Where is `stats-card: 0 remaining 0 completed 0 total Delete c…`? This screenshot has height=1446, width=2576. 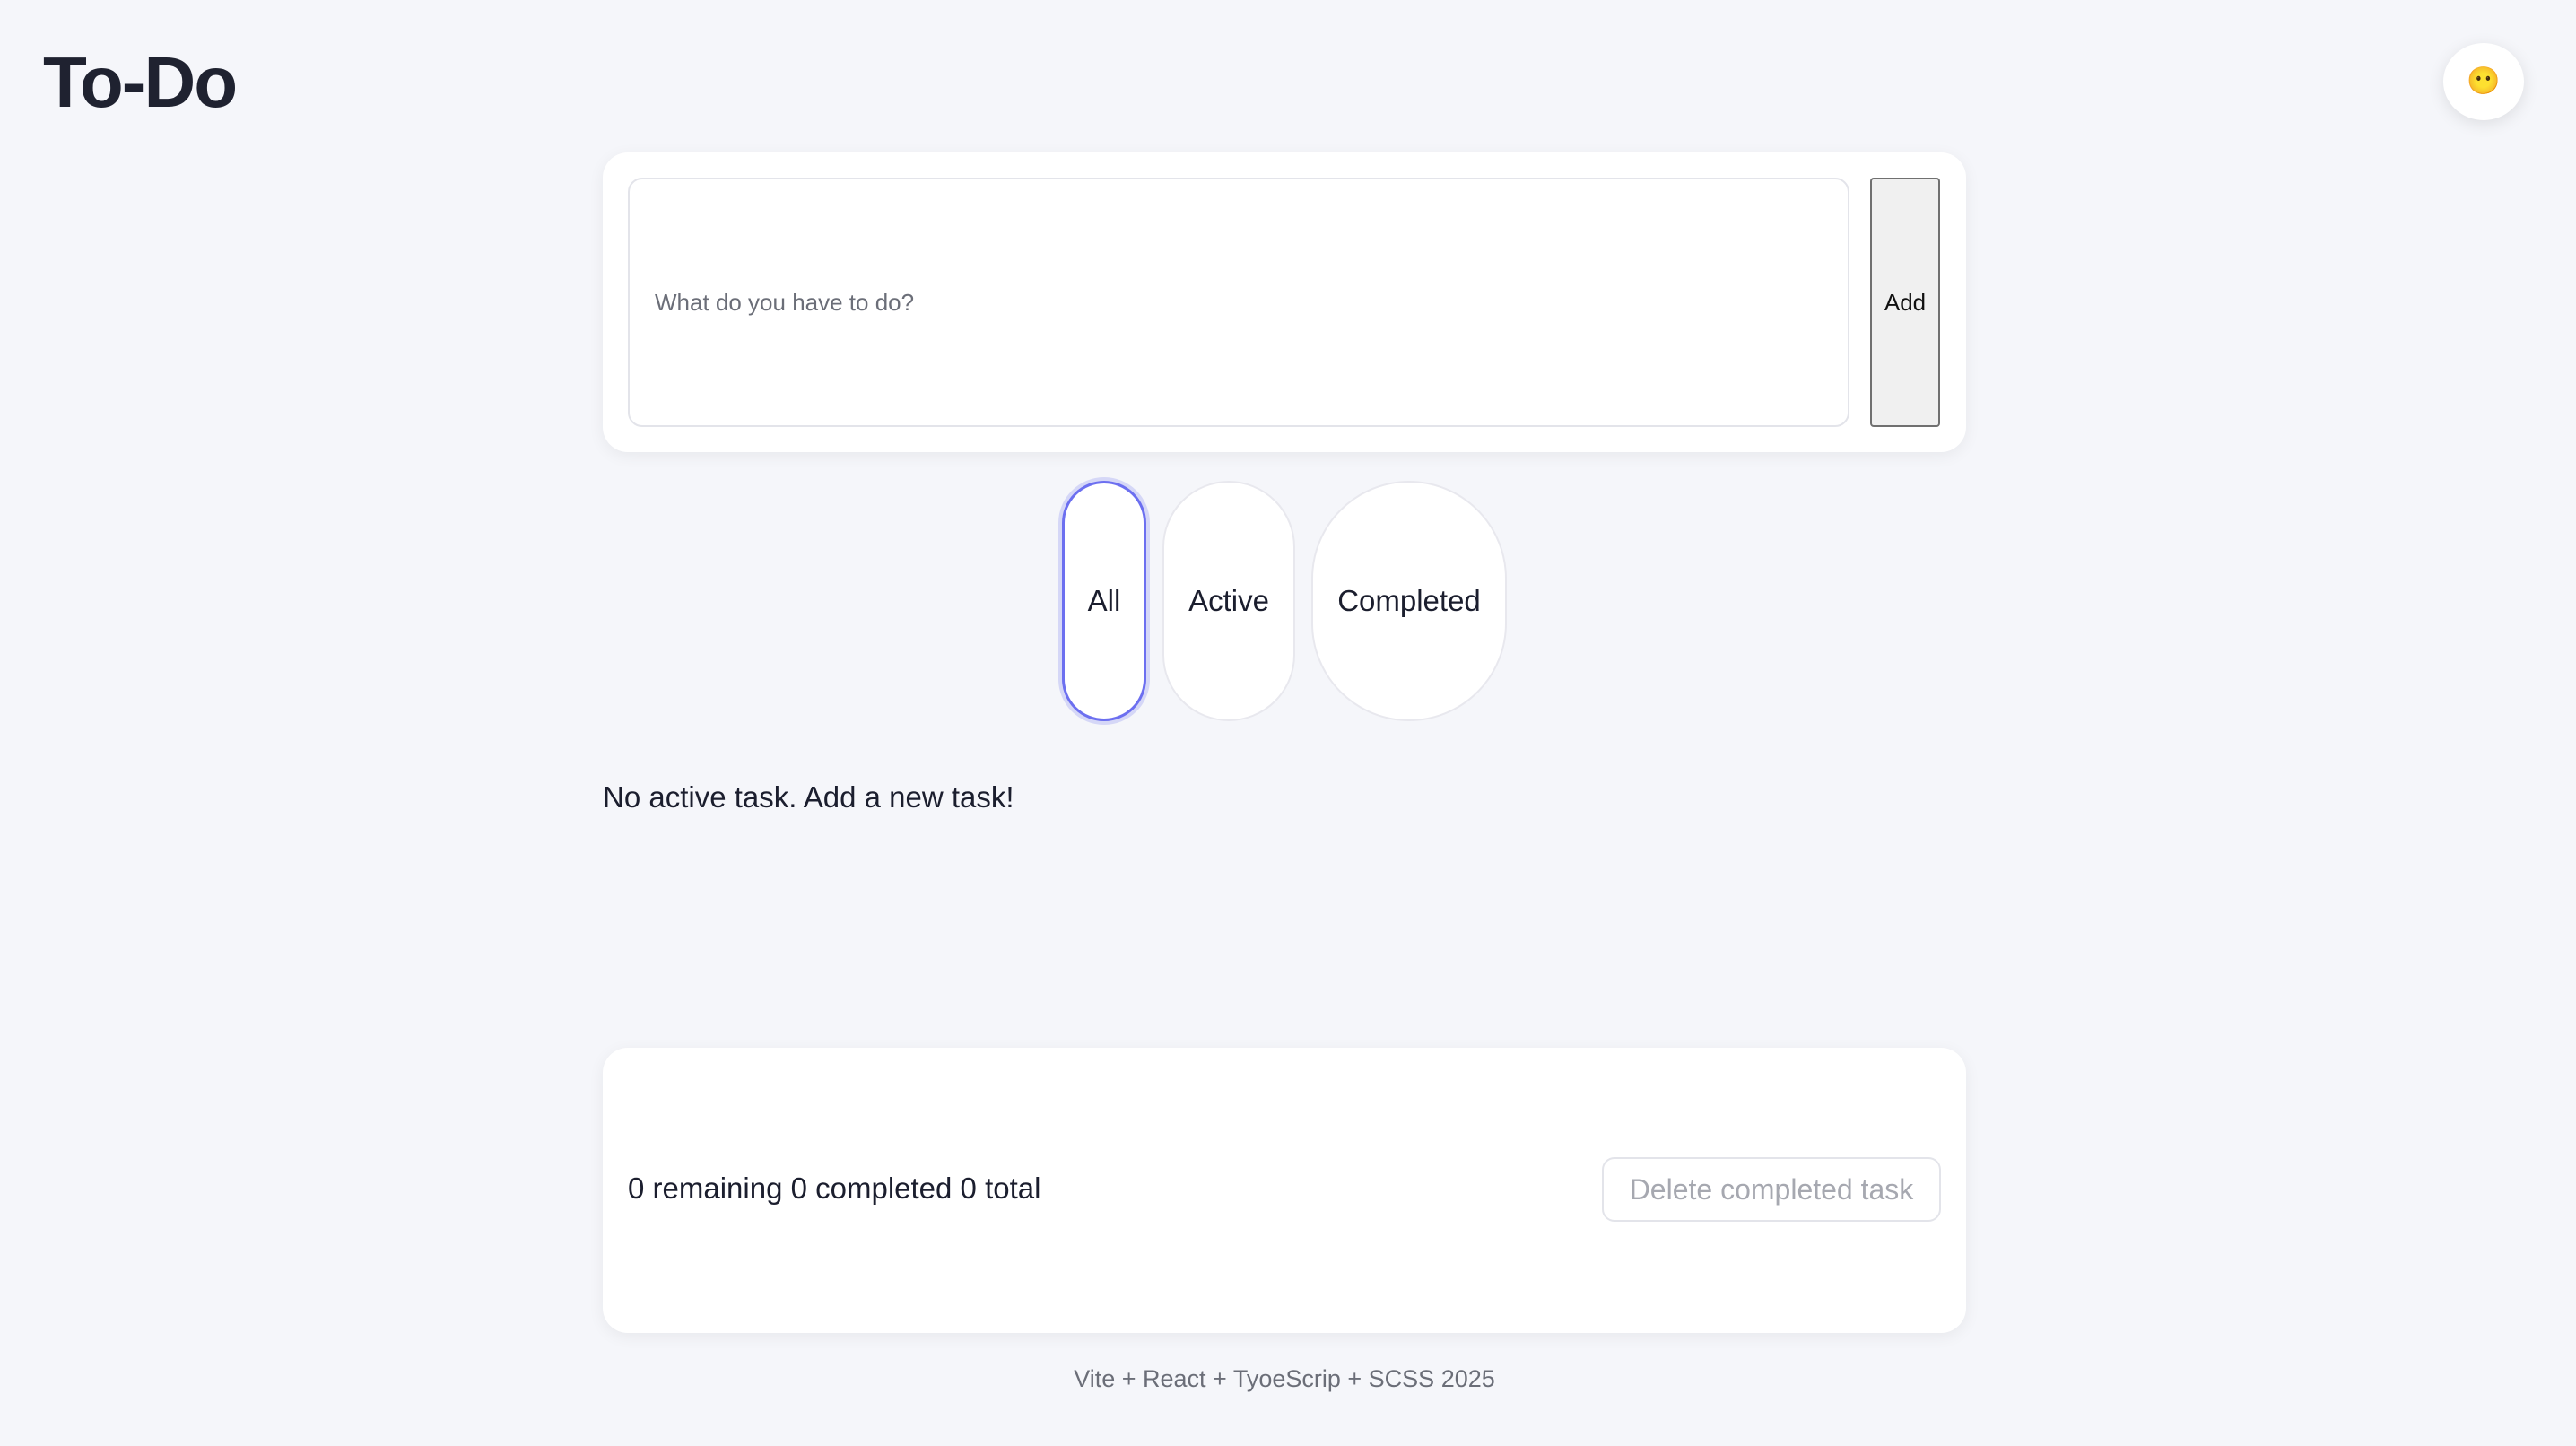
stats-card: 0 remaining 0 completed 0 total Delete c… is located at coordinates (1284, 1190).